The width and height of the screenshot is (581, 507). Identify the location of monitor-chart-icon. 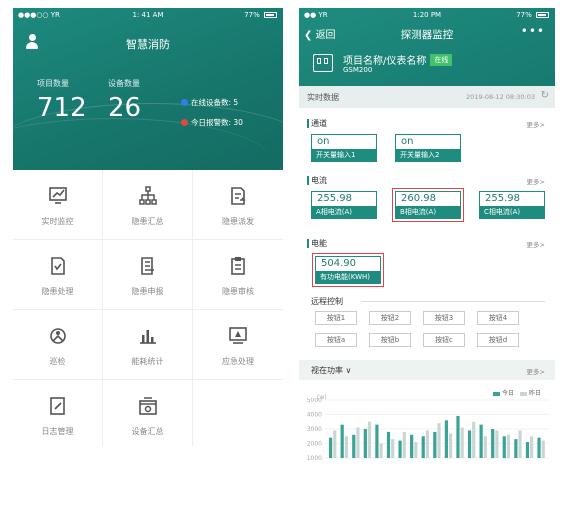
(57, 195).